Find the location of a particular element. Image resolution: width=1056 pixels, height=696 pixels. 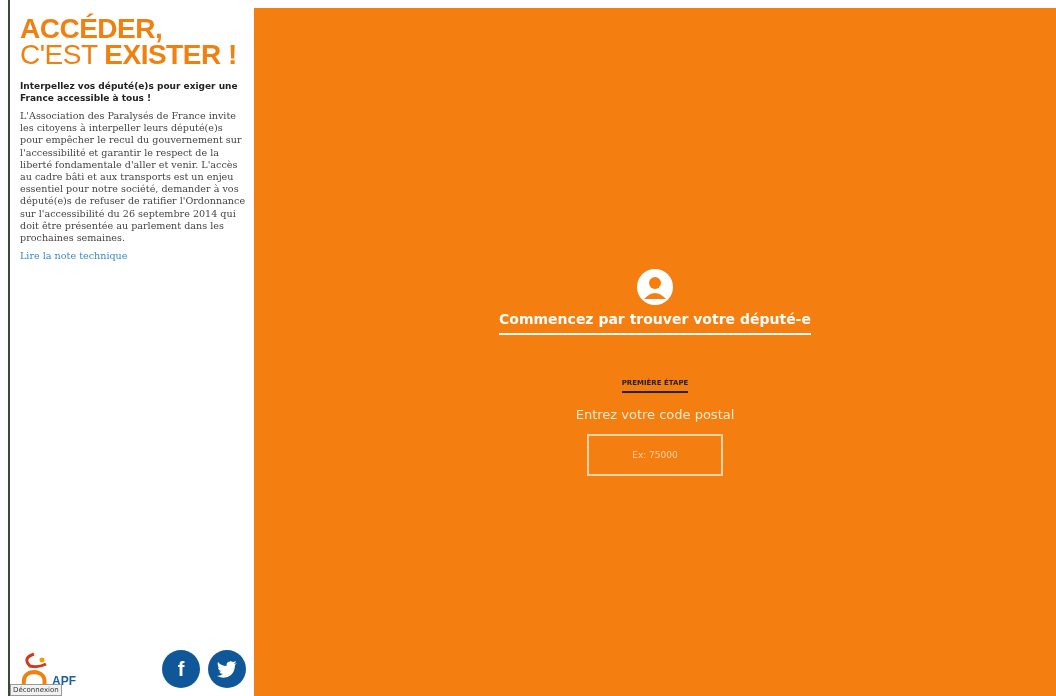

title-line: C'EST EXISTER ! is located at coordinates (129, 55).